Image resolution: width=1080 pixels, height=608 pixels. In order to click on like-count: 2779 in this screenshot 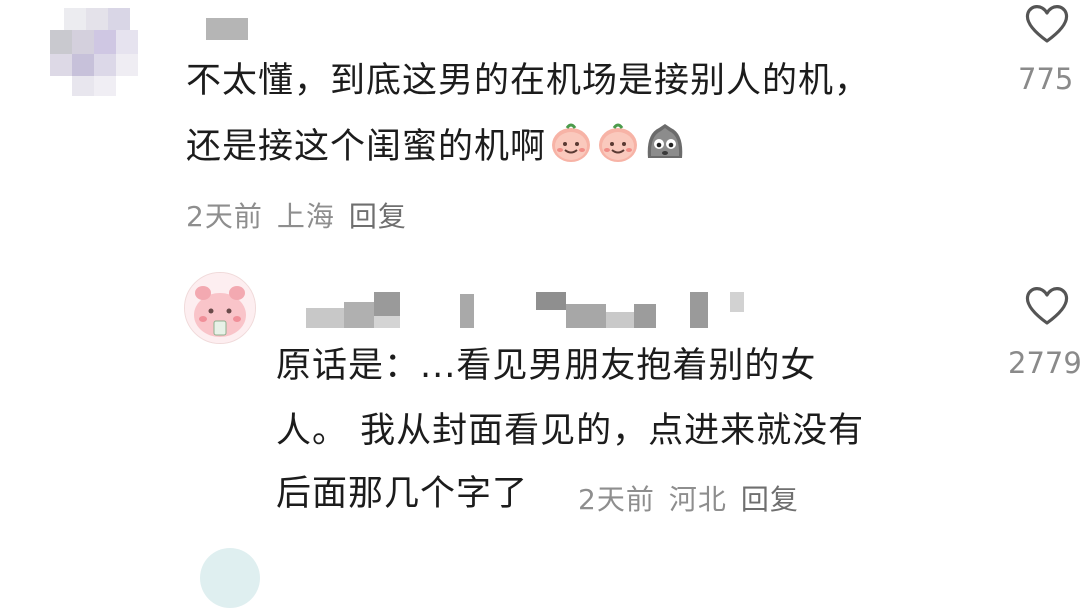, I will do `click(1044, 363)`.